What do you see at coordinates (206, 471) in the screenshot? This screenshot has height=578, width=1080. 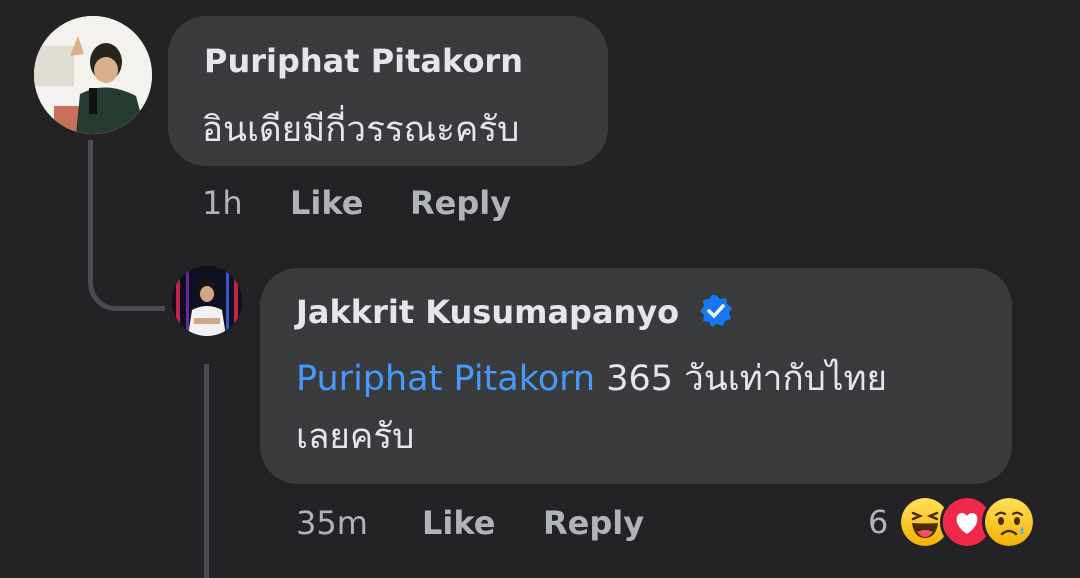 I see `thread-line` at bounding box center [206, 471].